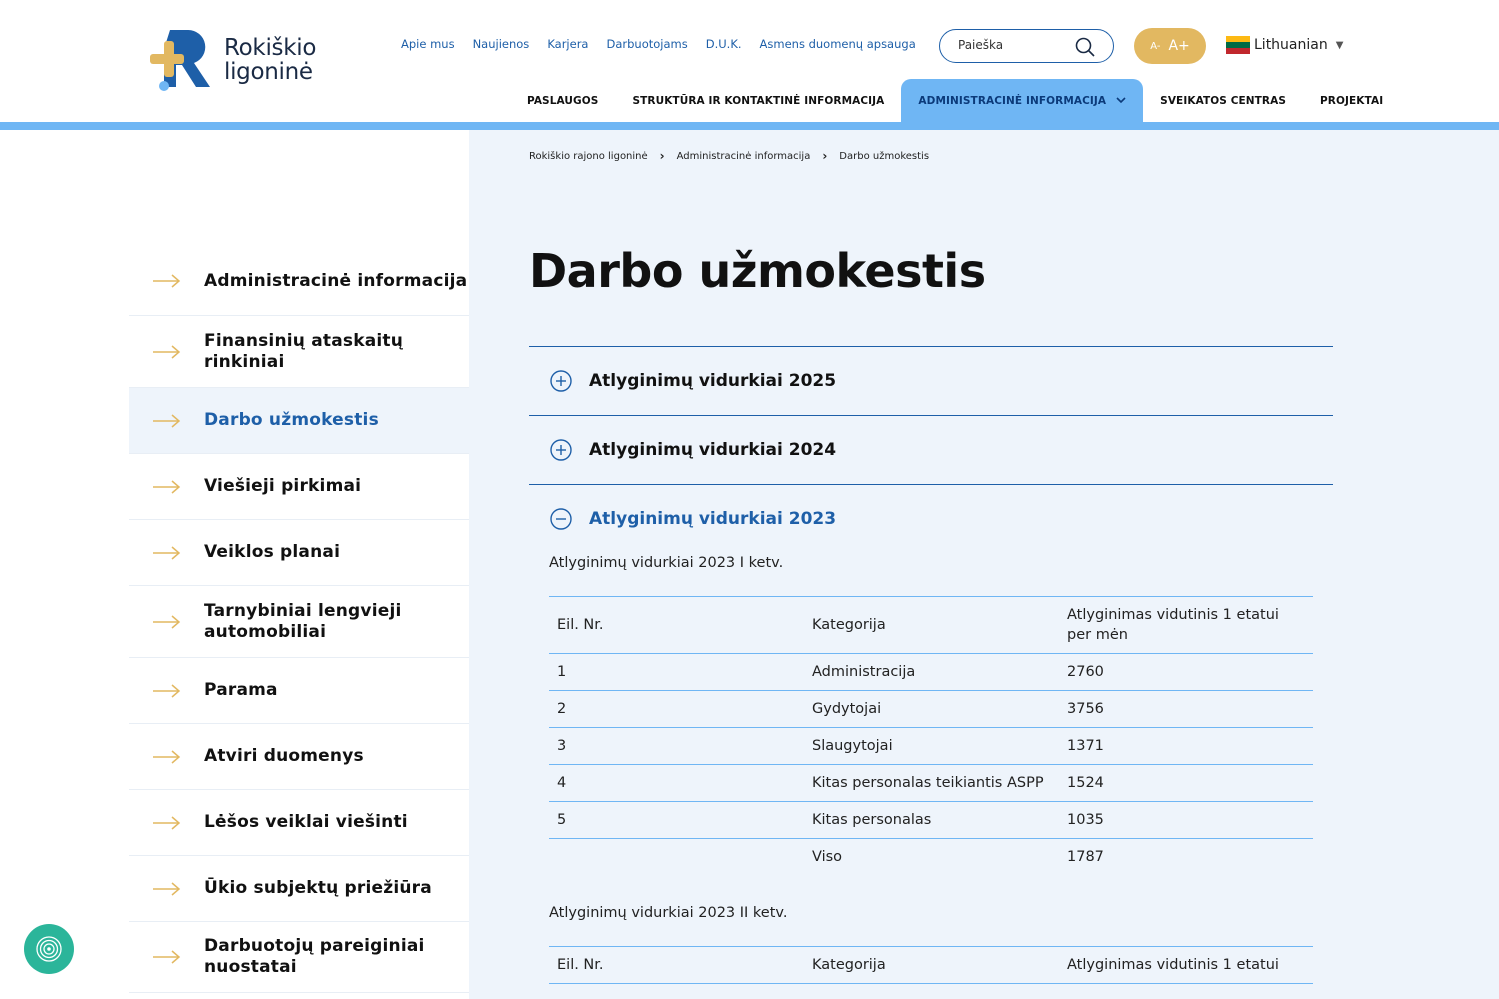  I want to click on table-cell: 2760, so click(1186, 672).